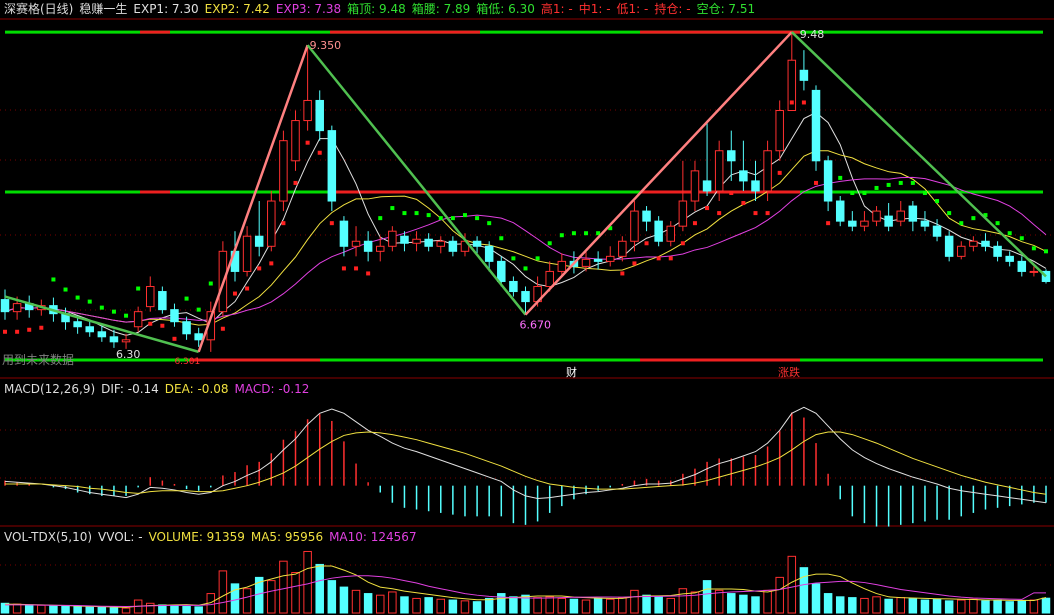 This screenshot has width=1054, height=615. Describe the element at coordinates (526, 463) in the screenshot. I see `dea-line` at that location.